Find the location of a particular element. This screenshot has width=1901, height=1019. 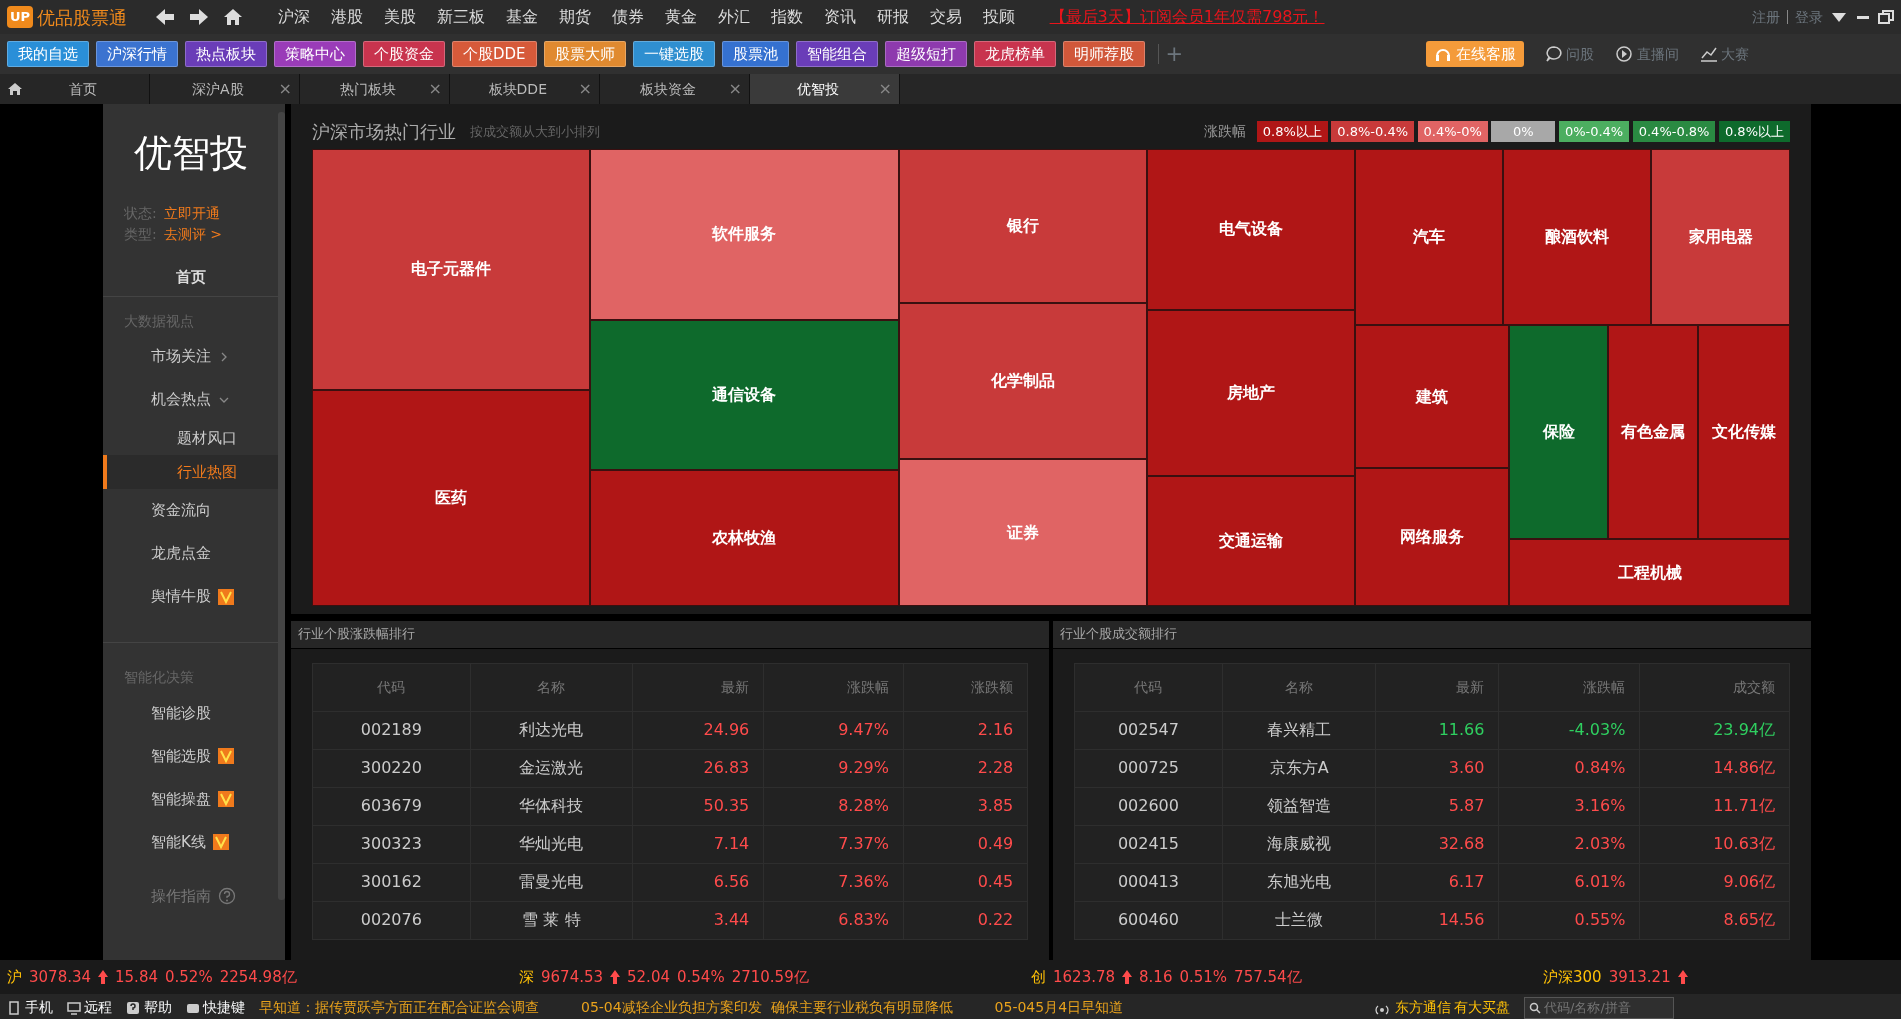

news-label: 早知道： is located at coordinates (287, 1007).